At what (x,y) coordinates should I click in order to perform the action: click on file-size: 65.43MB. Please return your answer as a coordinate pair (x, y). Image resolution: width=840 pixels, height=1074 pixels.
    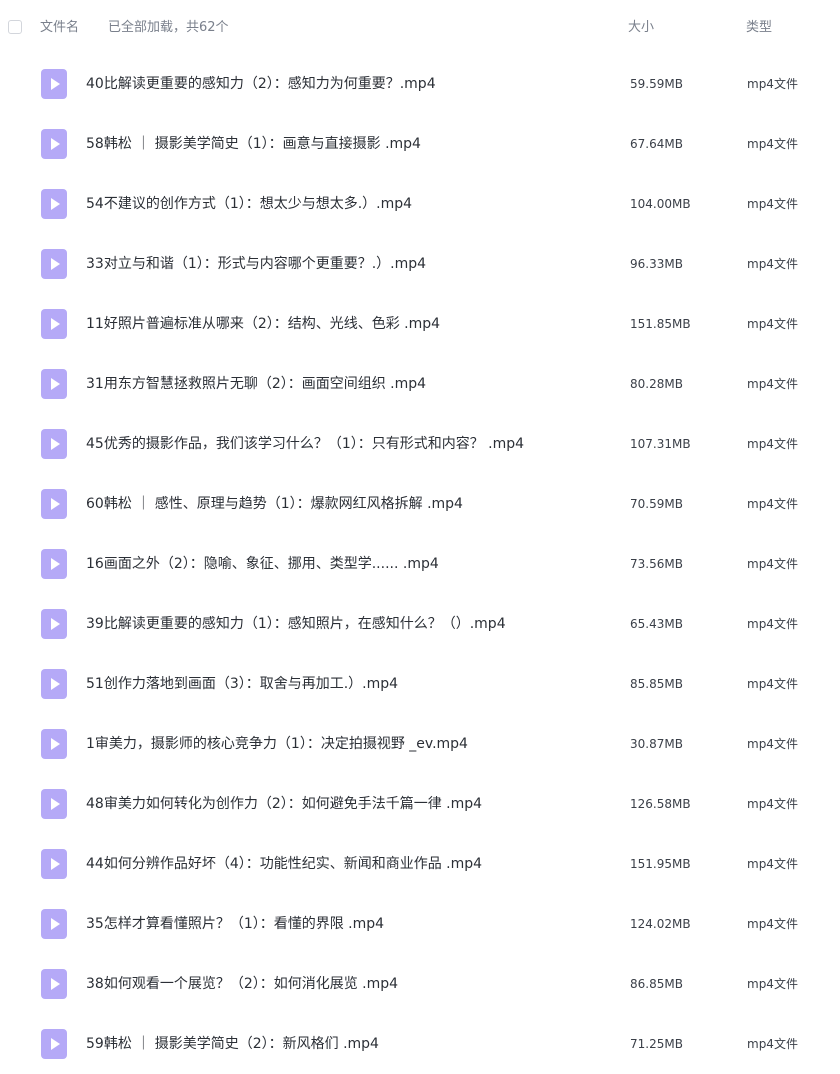
    Looking at the image, I should click on (656, 624).